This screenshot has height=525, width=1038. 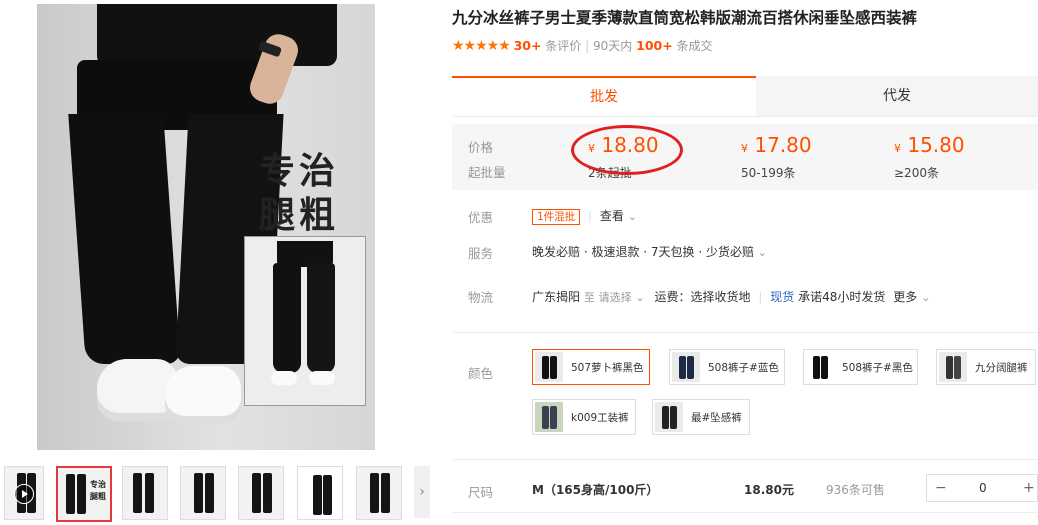 What do you see at coordinates (860, 367) in the screenshot?
I see `color-option: 508裤子#黑色` at bounding box center [860, 367].